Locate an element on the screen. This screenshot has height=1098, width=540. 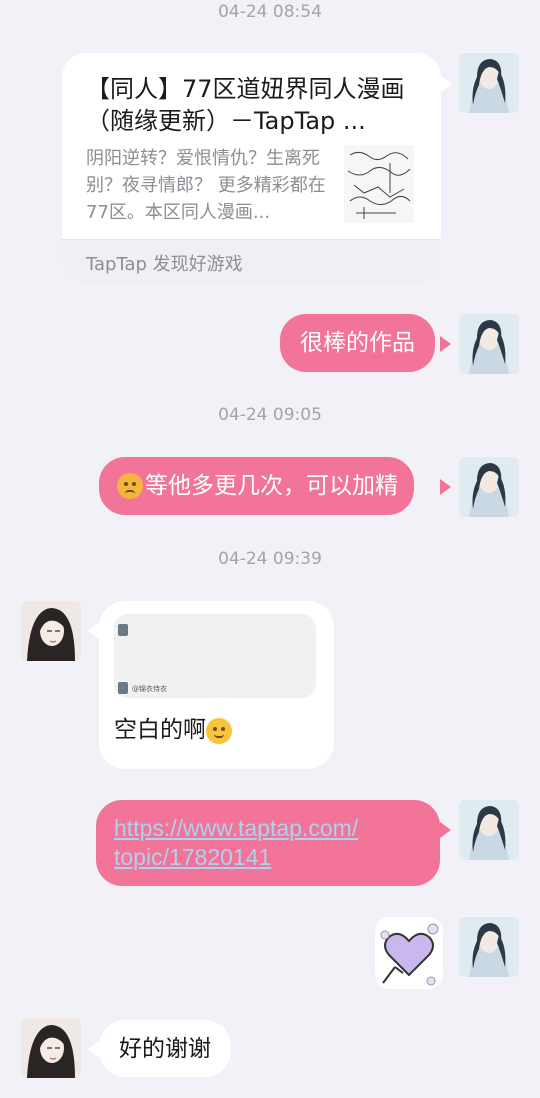
received-message-bubble: 好的谢谢 is located at coordinates (165, 1048).